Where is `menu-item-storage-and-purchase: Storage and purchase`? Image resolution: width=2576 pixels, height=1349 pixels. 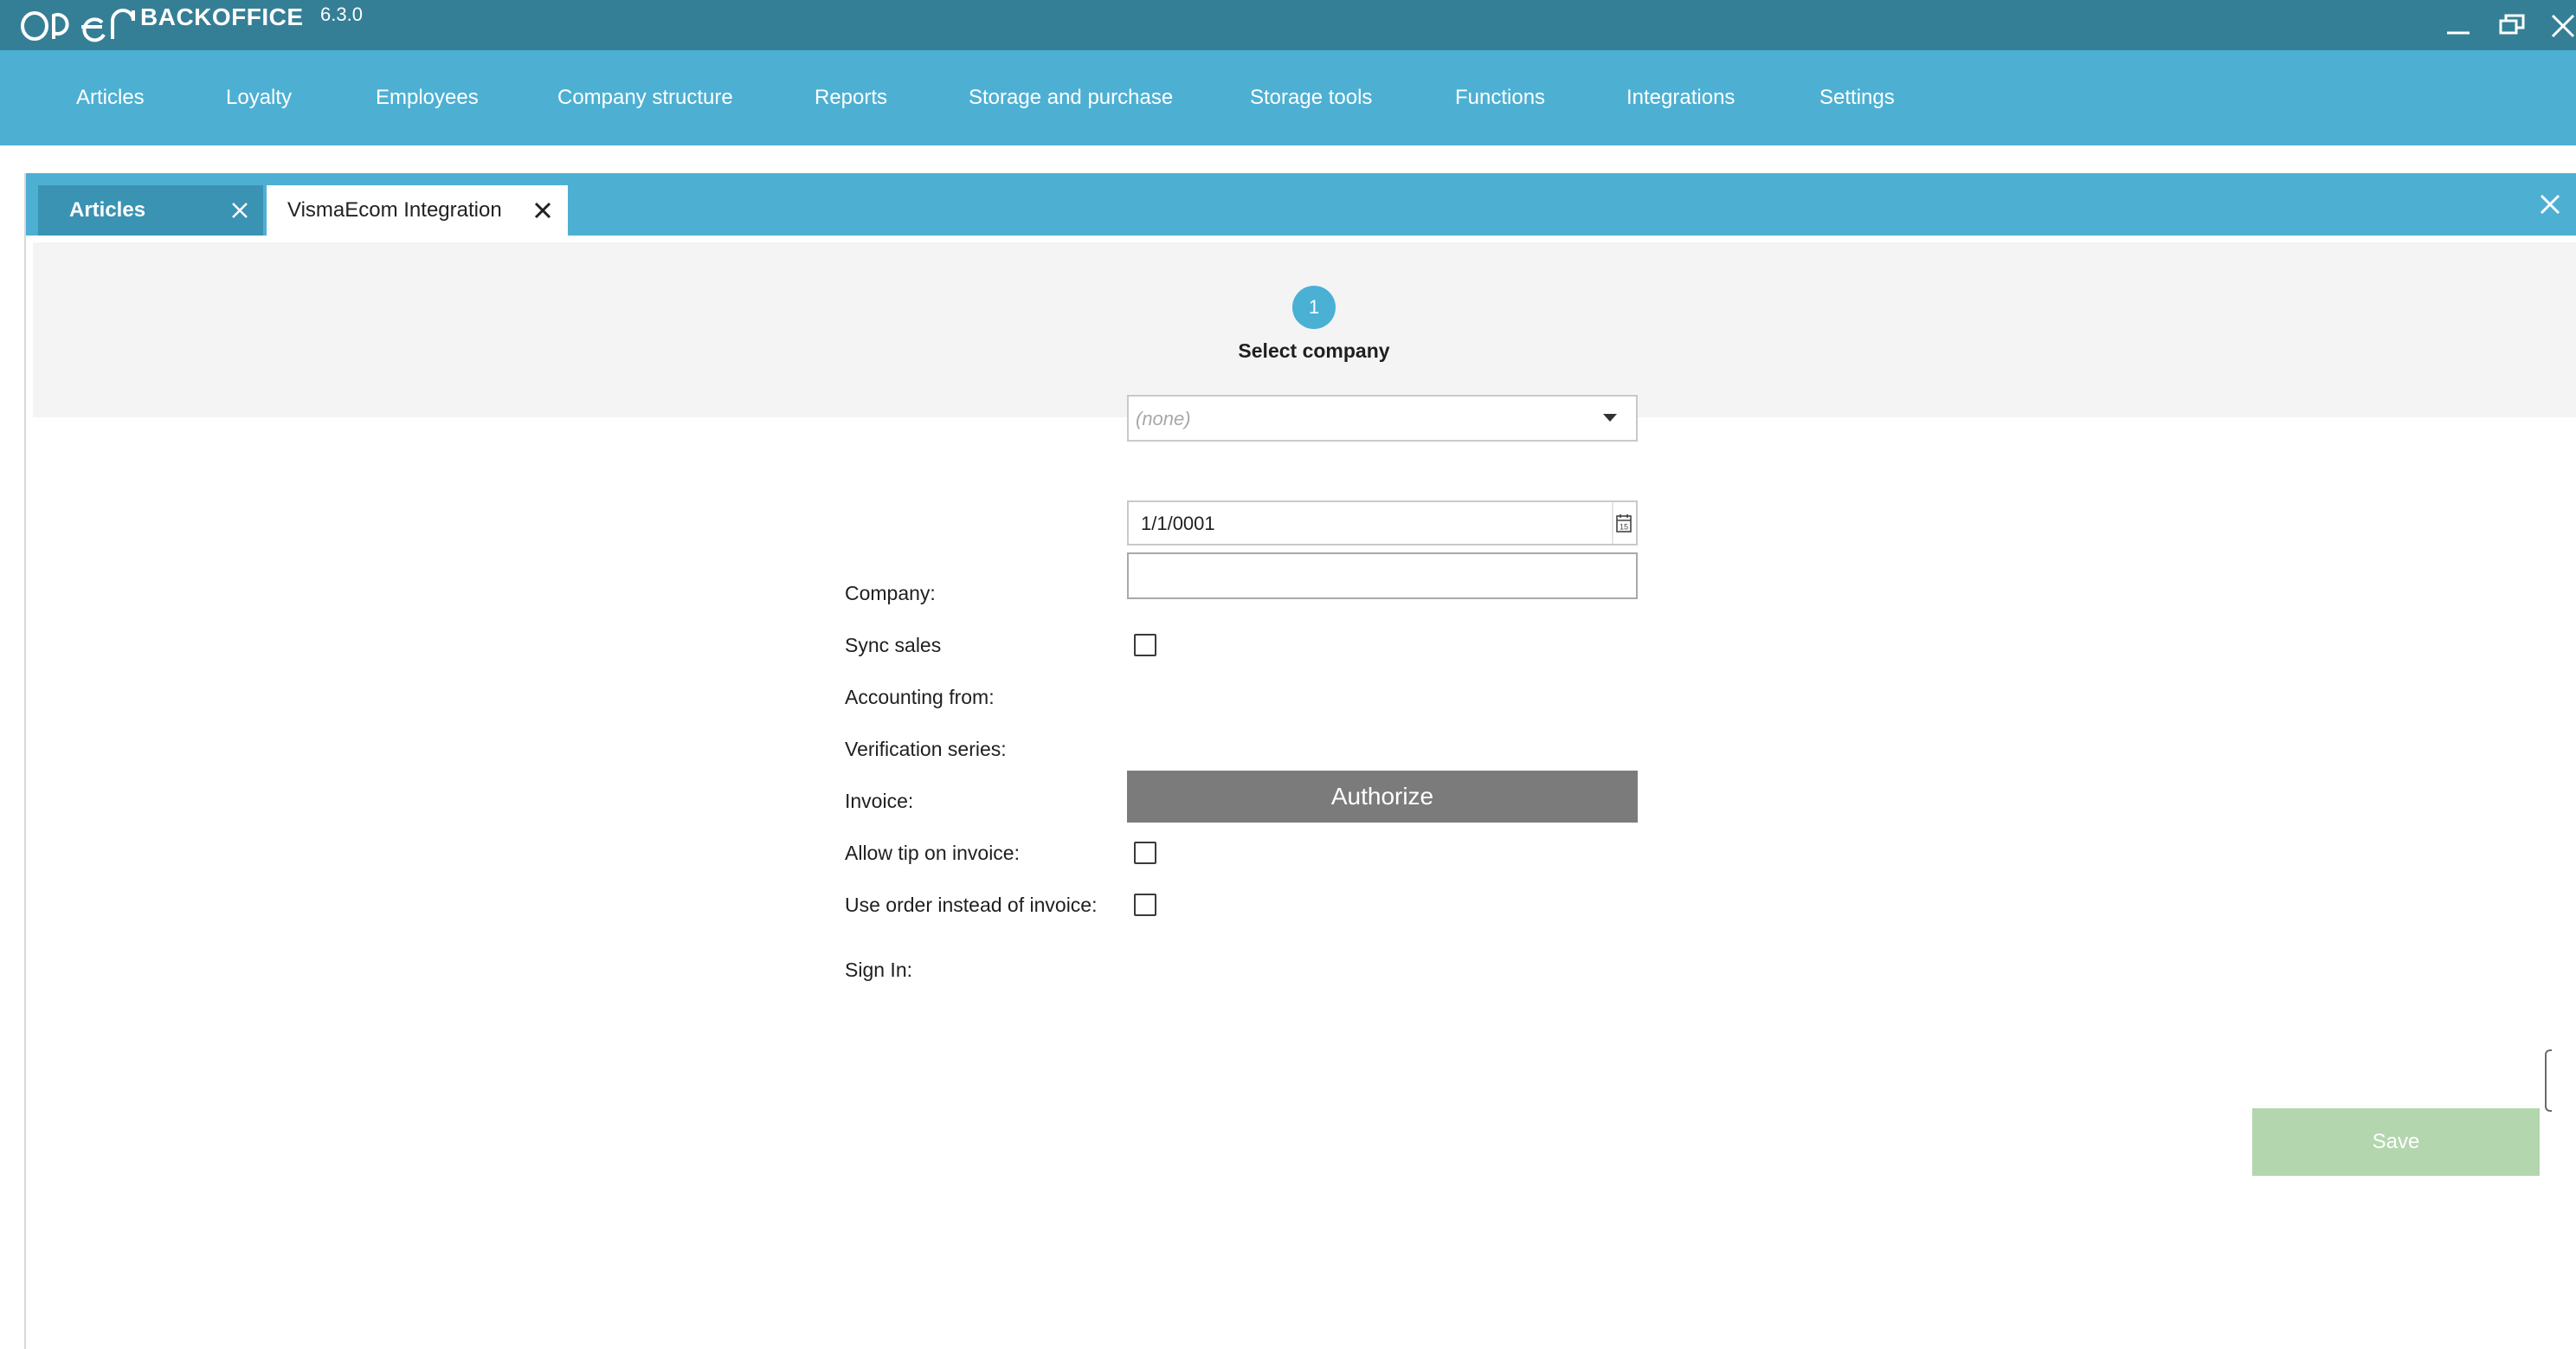 menu-item-storage-and-purchase: Storage and purchase is located at coordinates (1071, 97).